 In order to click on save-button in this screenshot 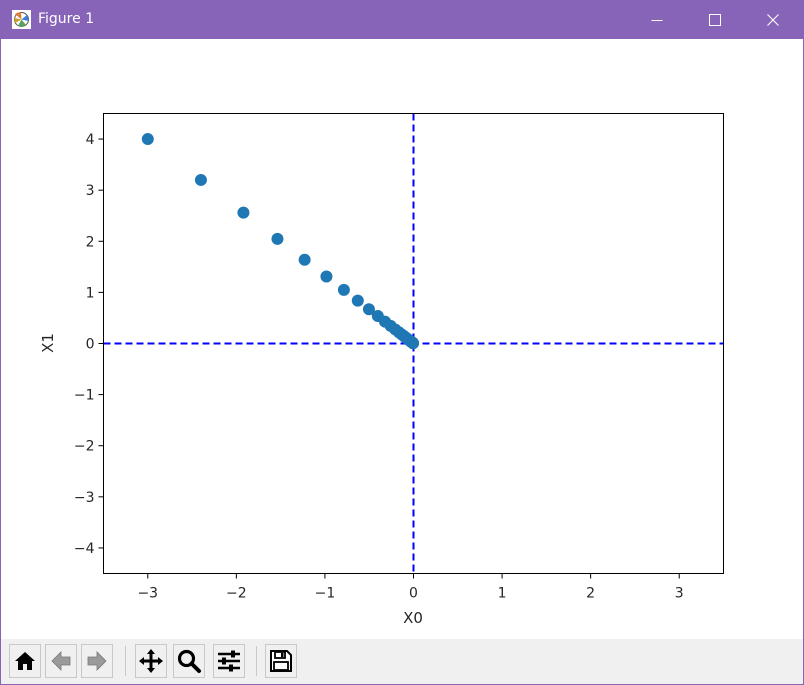, I will do `click(281, 661)`.